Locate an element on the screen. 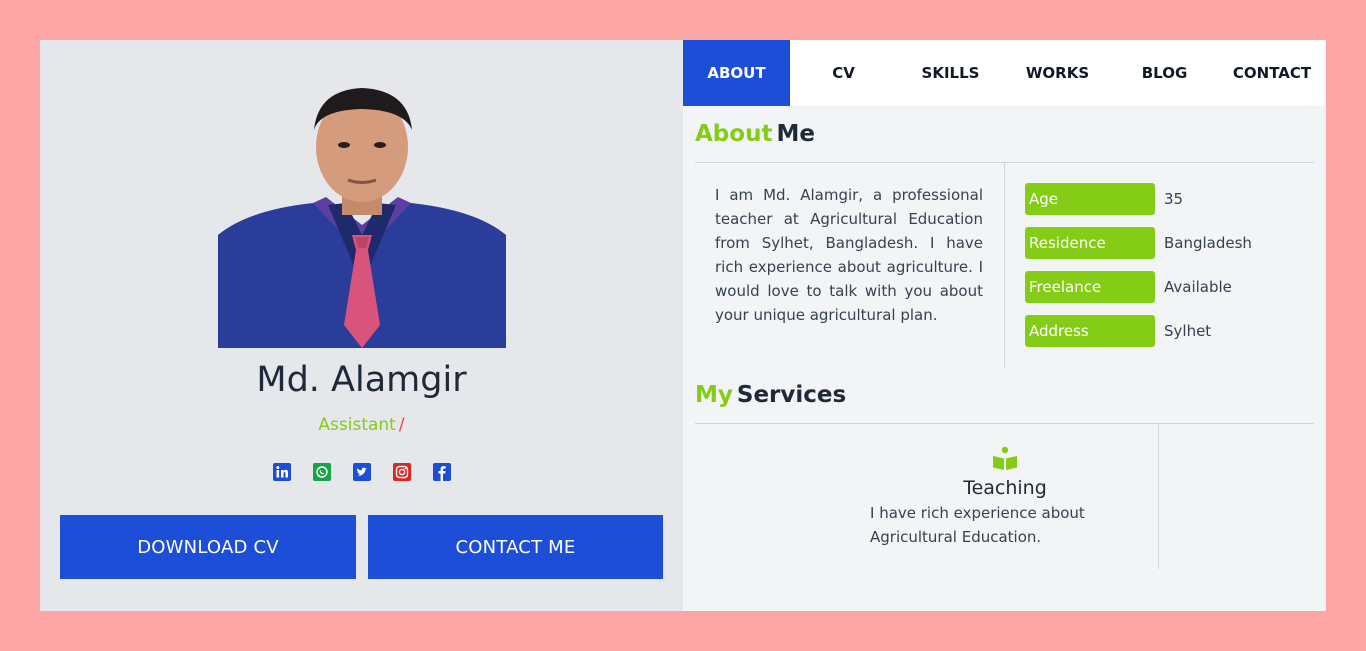  profile-role: Assistant / is located at coordinates (361, 425).